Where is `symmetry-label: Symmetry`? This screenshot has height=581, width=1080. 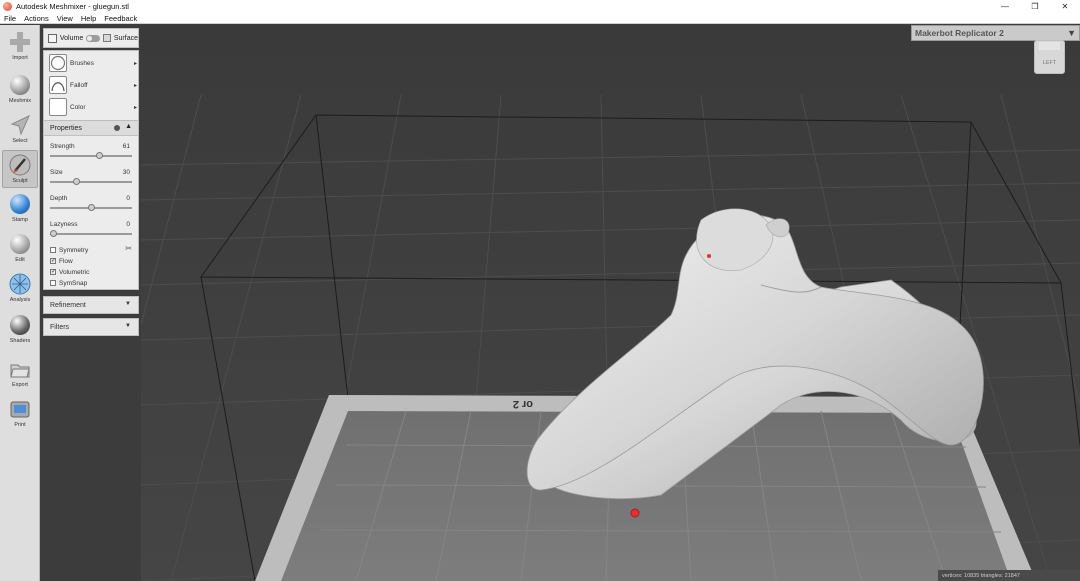 symmetry-label: Symmetry is located at coordinates (74, 250).